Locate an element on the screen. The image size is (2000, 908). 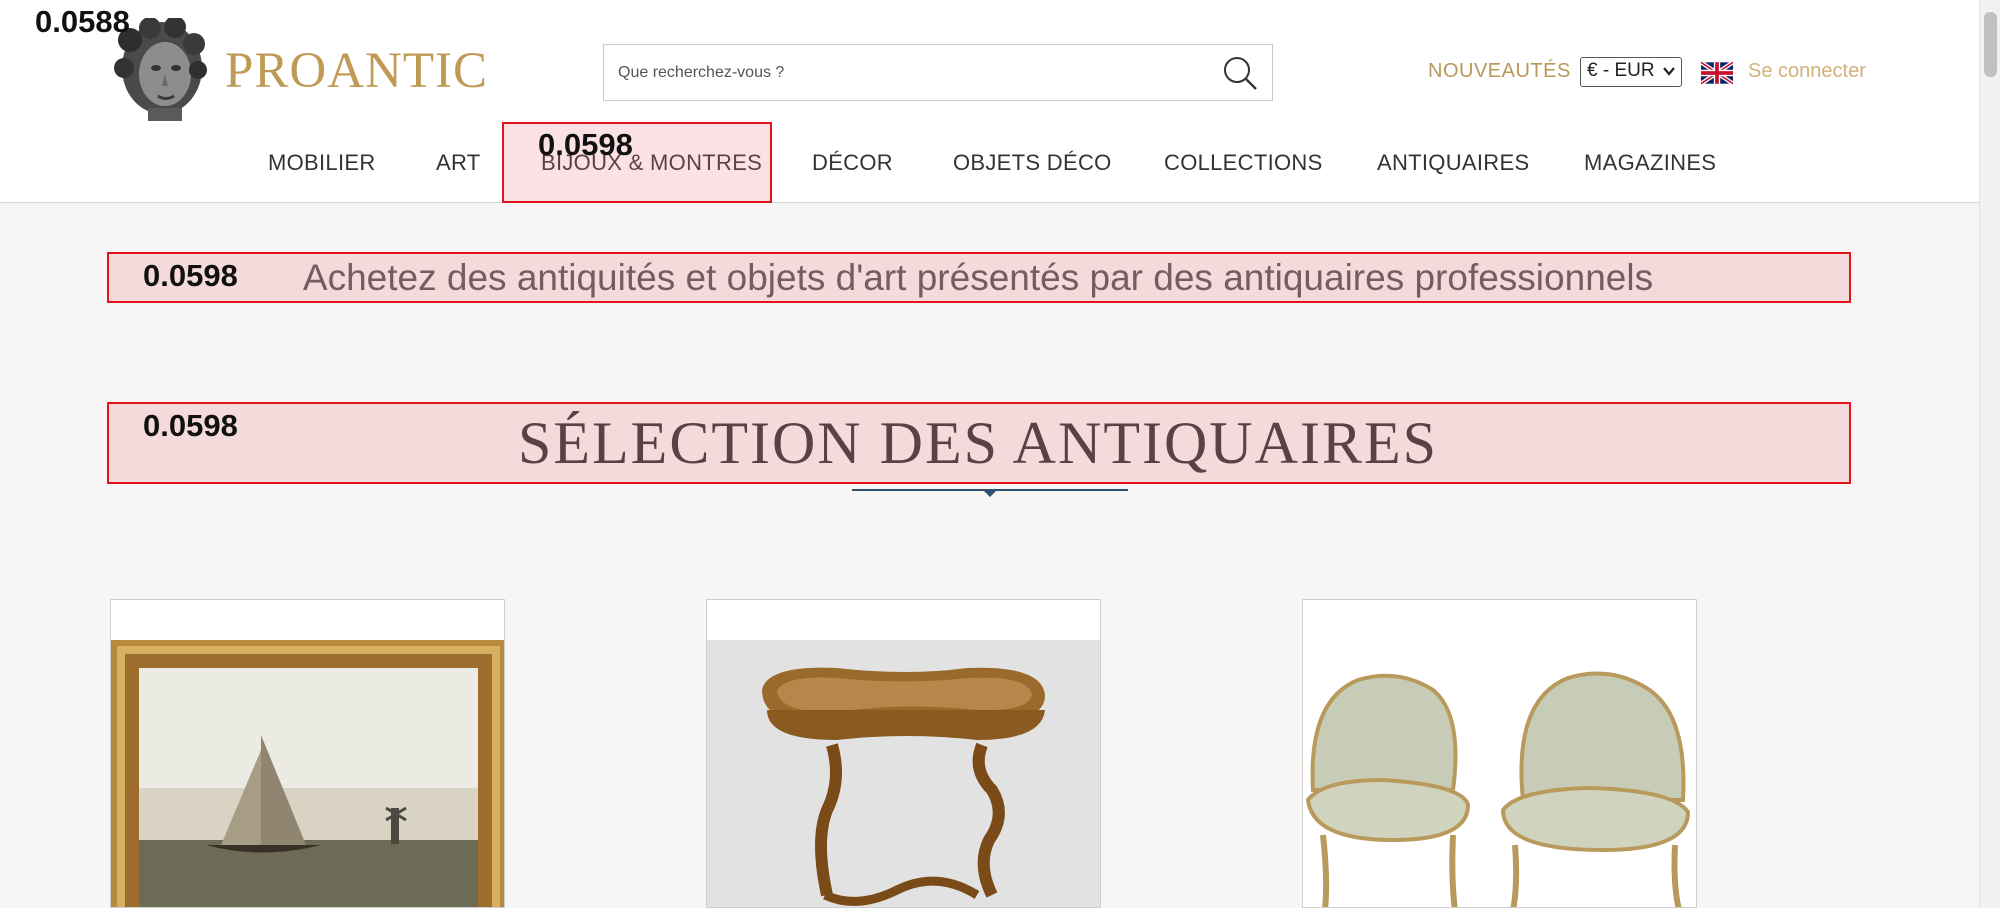
nav-item-mobilier: MOBILIER is located at coordinates (322, 163).